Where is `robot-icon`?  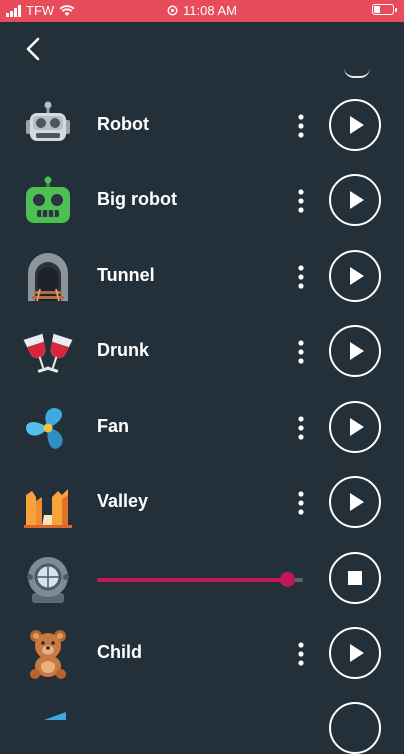 robot-icon is located at coordinates (48, 126).